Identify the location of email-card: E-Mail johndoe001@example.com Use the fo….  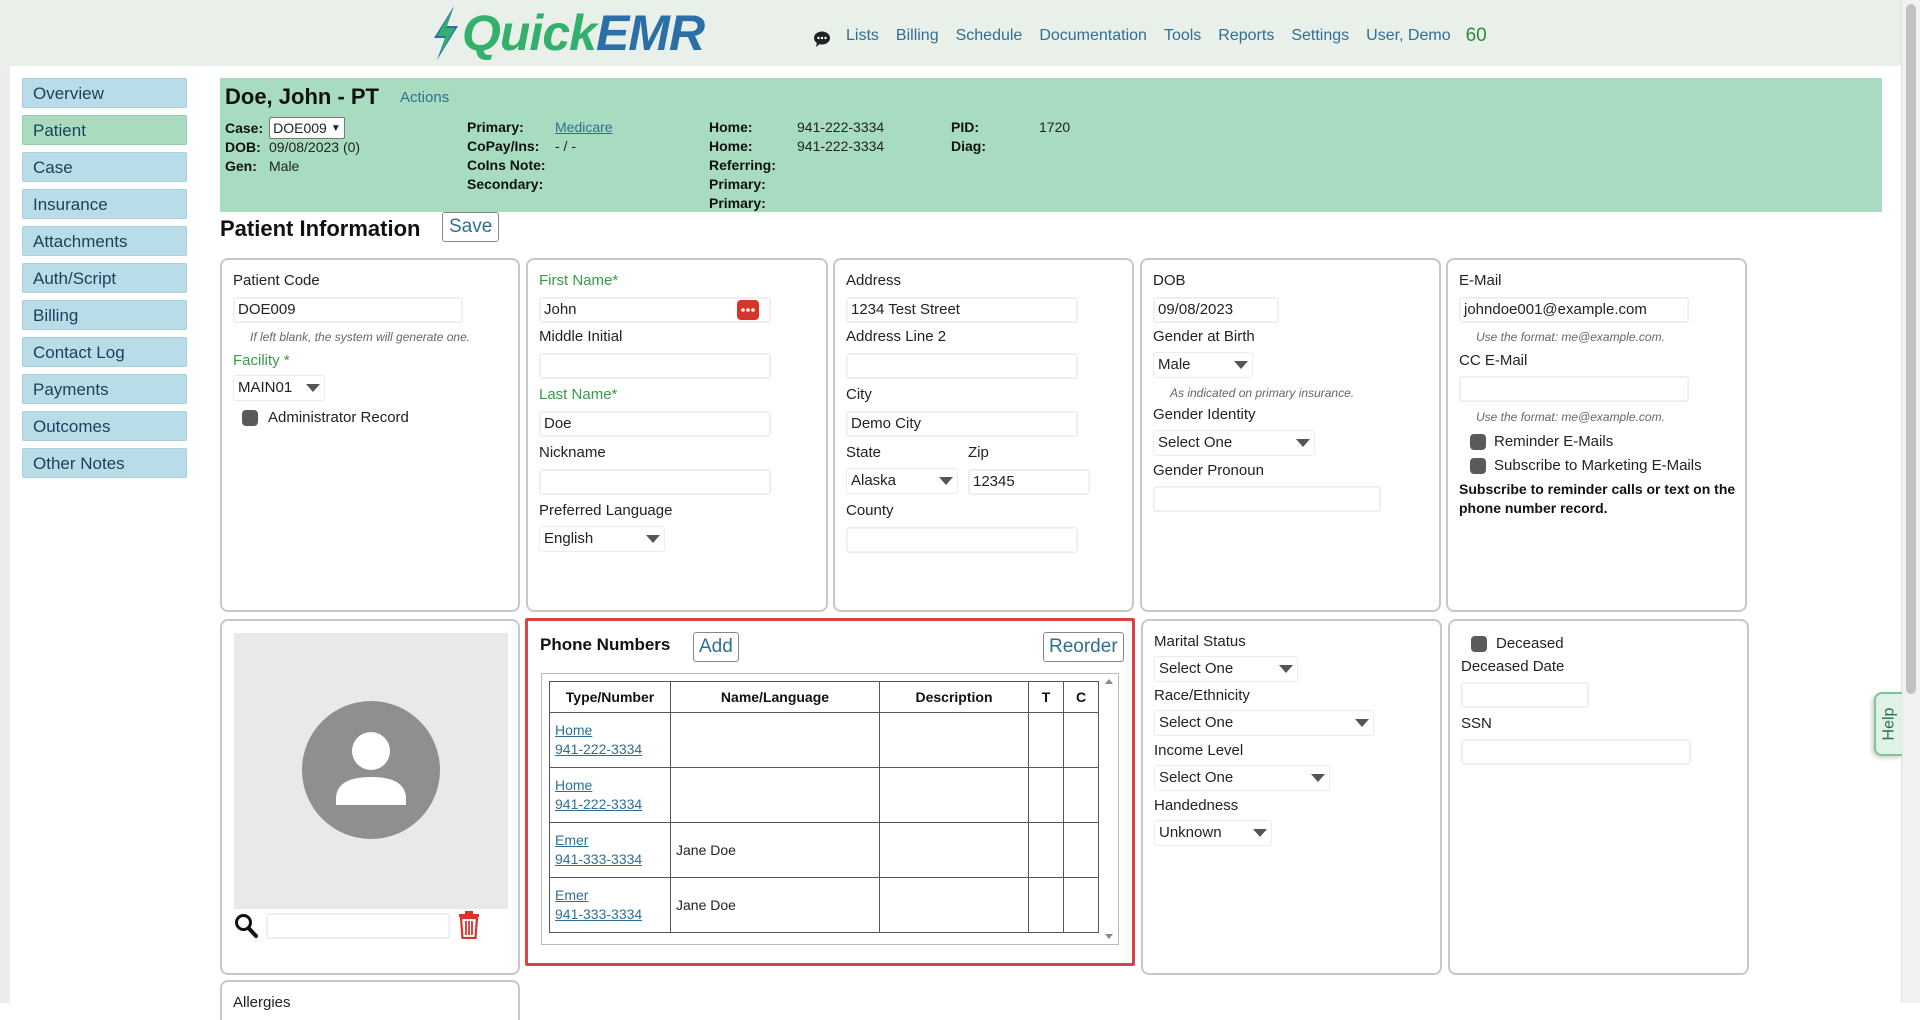
(1596, 435).